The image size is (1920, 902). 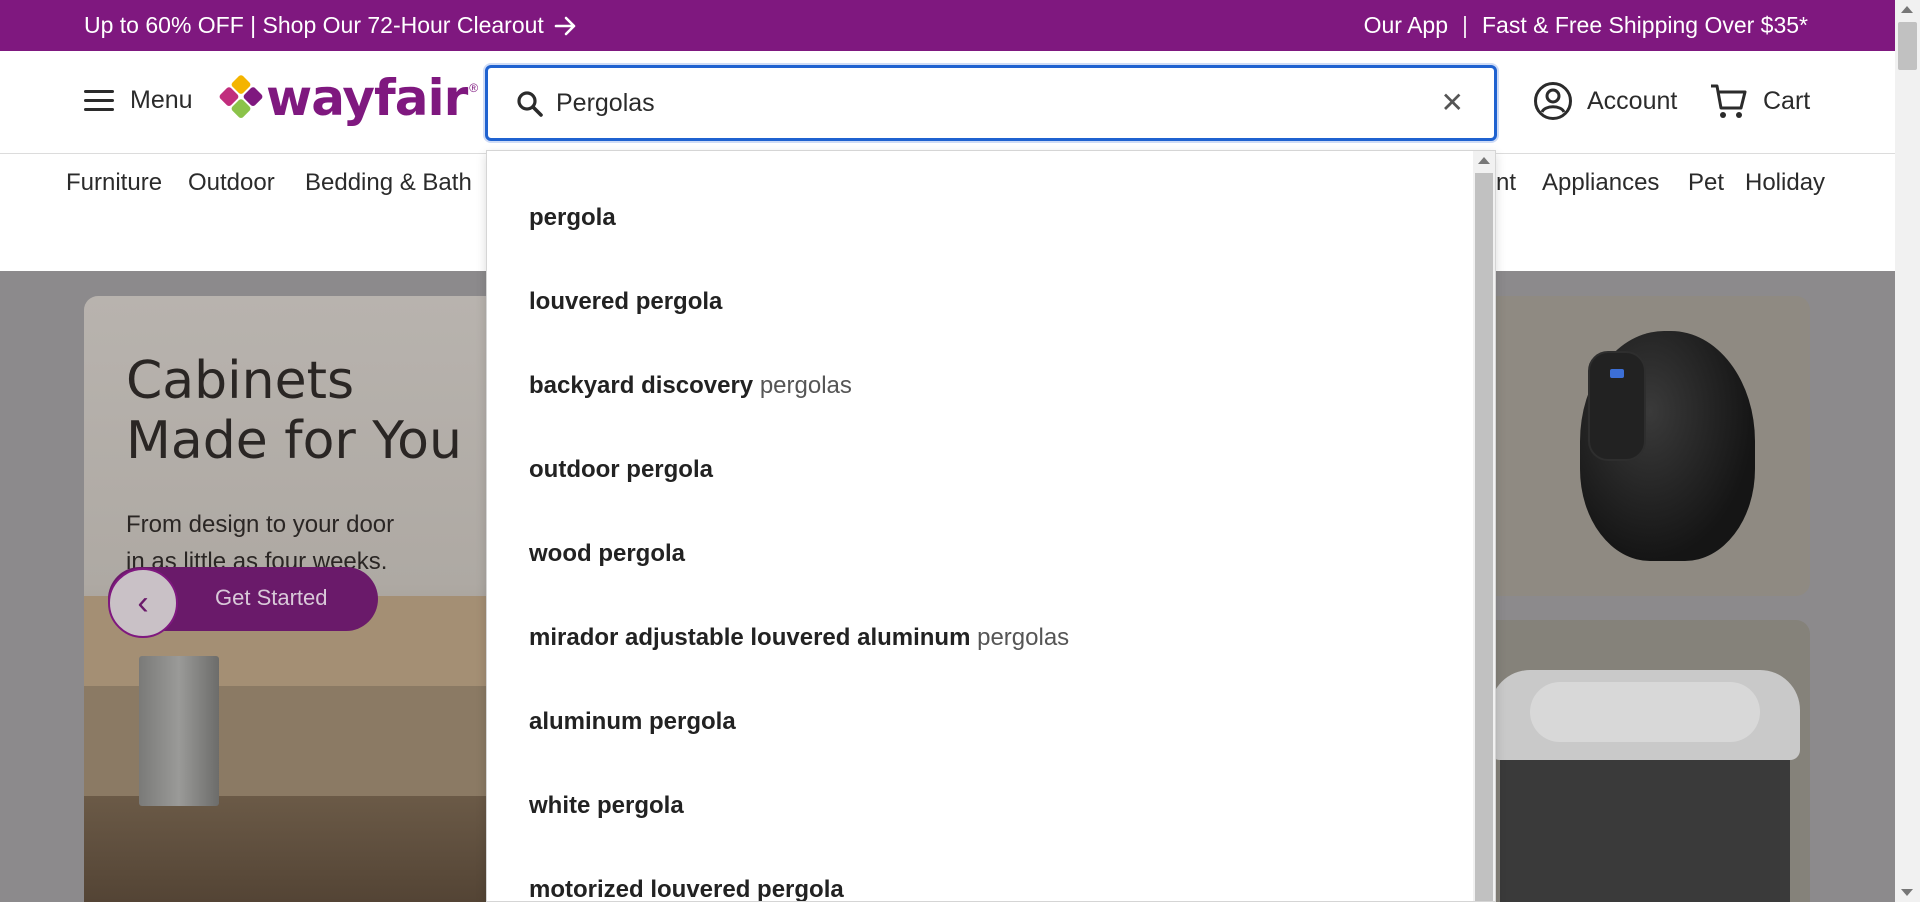 What do you see at coordinates (1484, 160) in the screenshot?
I see `scroll-up-arrow-icon` at bounding box center [1484, 160].